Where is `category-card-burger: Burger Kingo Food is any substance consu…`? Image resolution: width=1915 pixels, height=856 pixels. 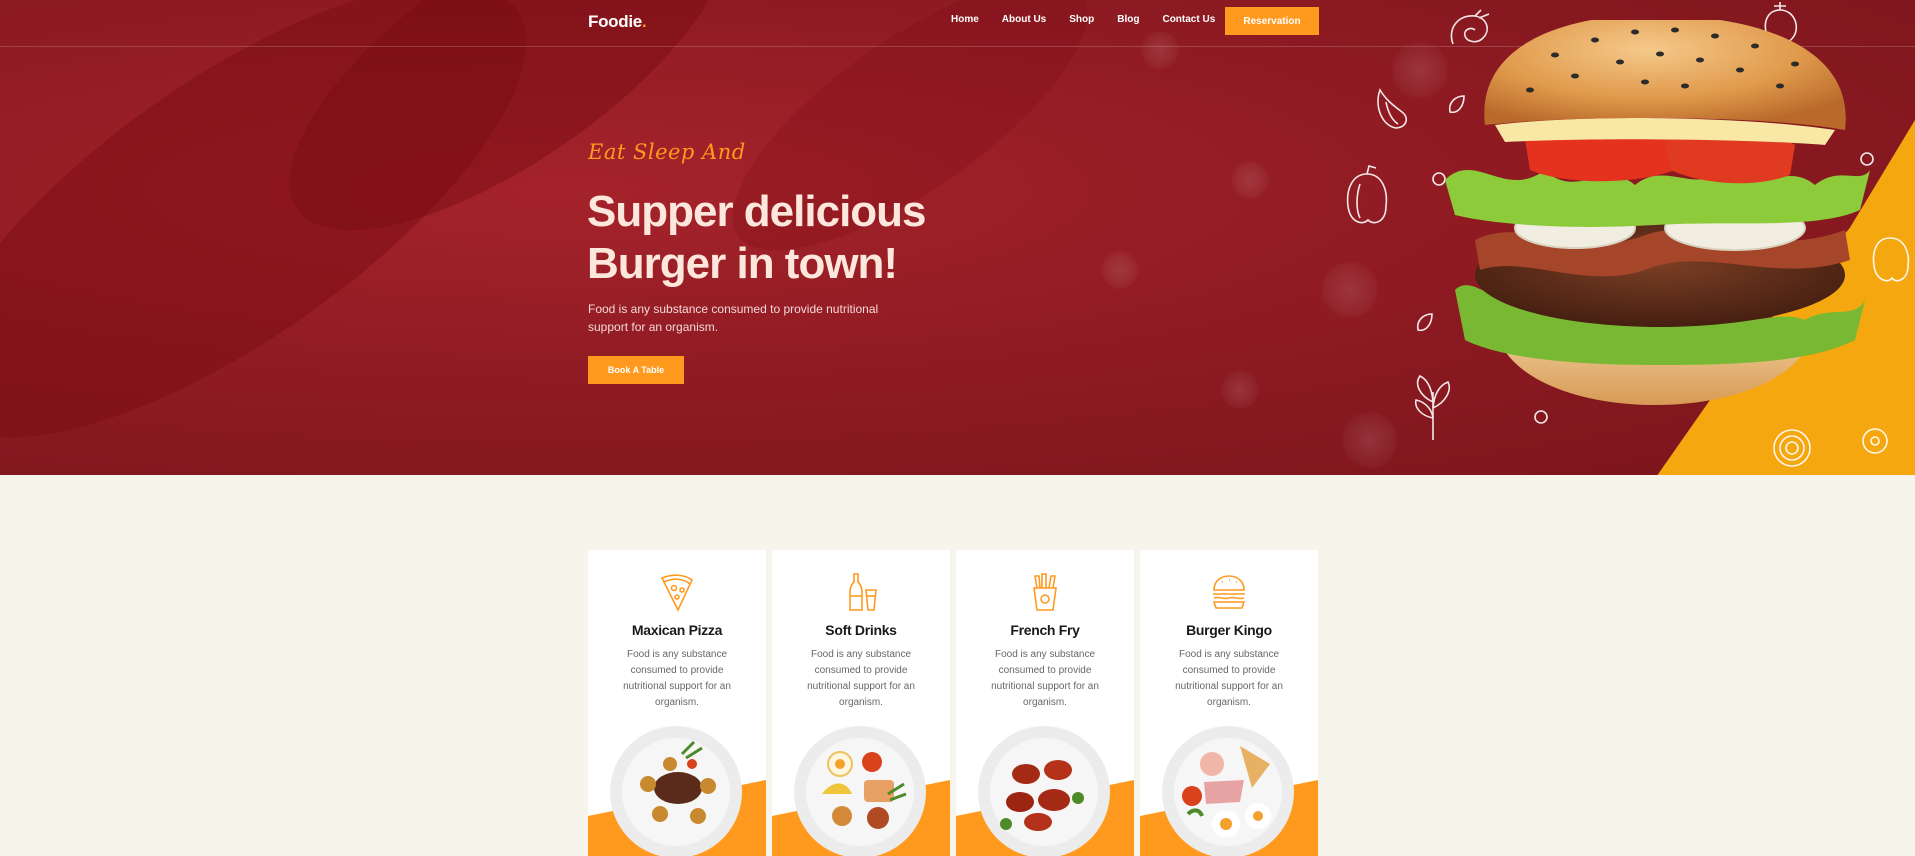 category-card-burger: Burger Kingo Food is any substance consu… is located at coordinates (1229, 703).